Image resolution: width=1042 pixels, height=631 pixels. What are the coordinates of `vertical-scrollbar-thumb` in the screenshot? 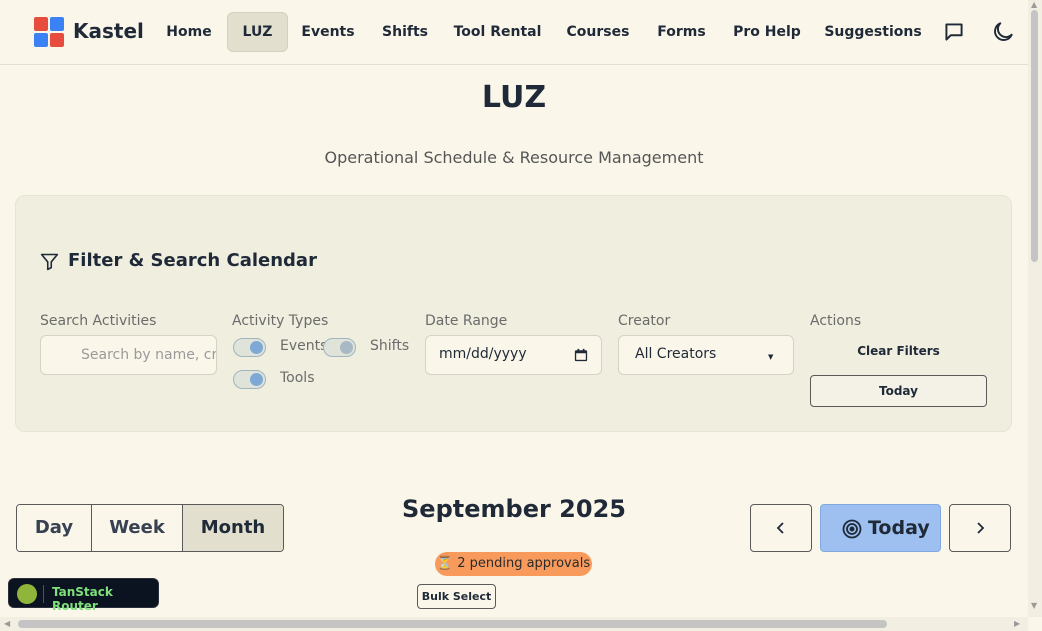 It's located at (1034, 136).